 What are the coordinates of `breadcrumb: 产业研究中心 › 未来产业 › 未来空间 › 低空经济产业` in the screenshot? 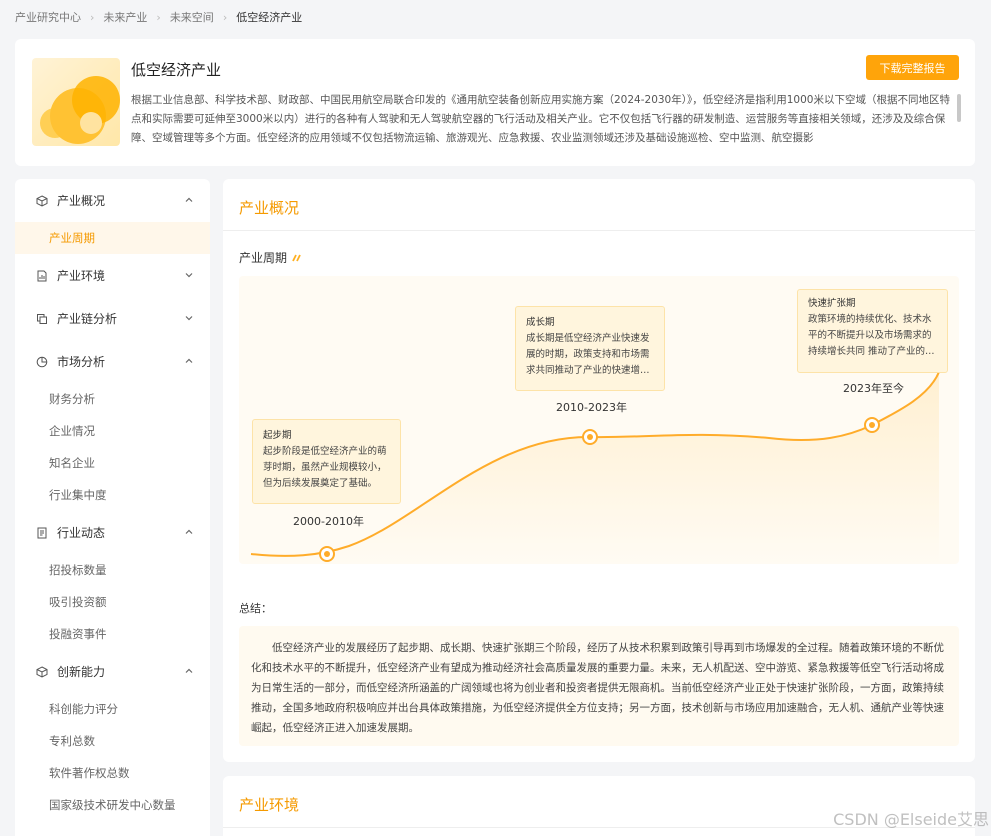 It's located at (158, 17).